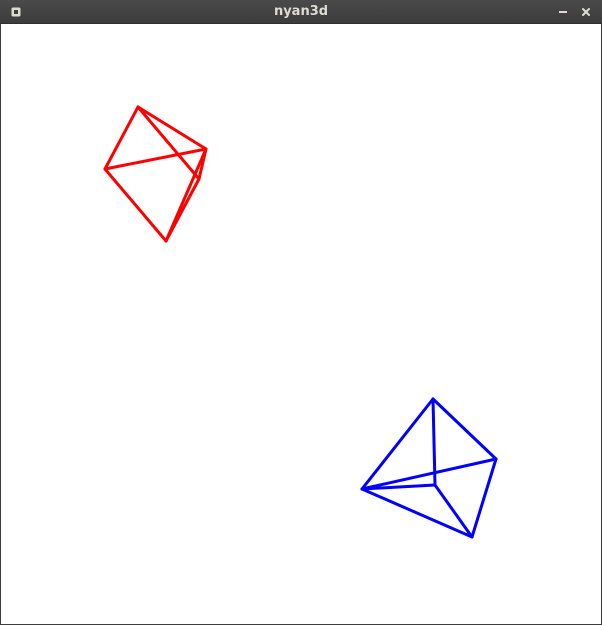  I want to click on close-icon, so click(586, 12).